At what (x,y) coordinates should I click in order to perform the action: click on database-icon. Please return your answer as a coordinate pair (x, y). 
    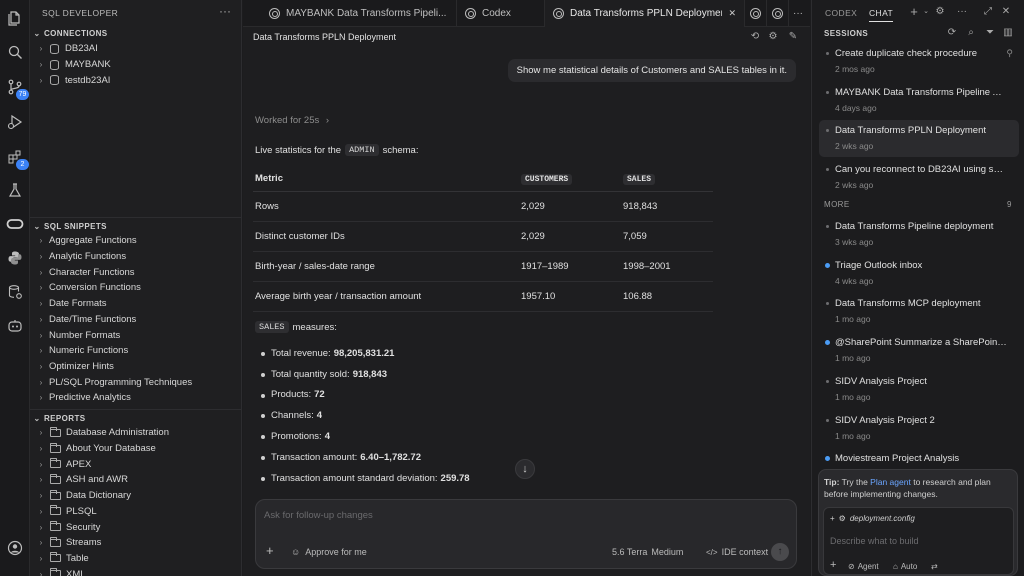
    Looking at the image, I should click on (15, 292).